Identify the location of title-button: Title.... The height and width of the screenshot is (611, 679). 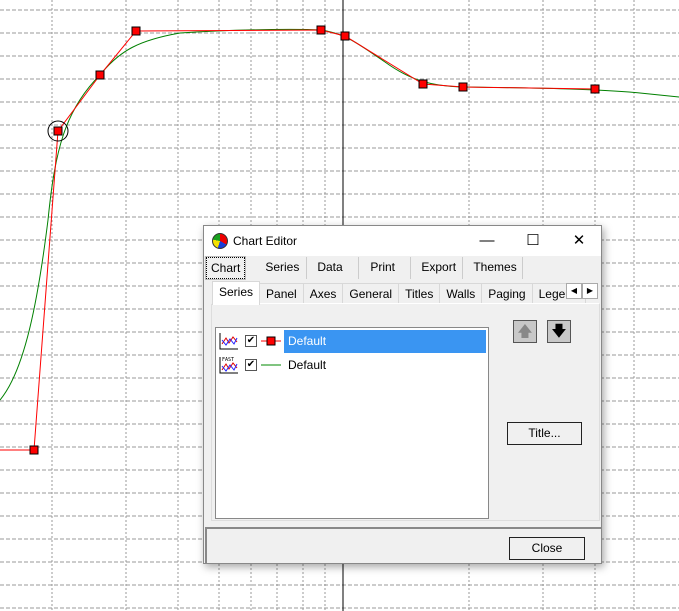
(544, 433).